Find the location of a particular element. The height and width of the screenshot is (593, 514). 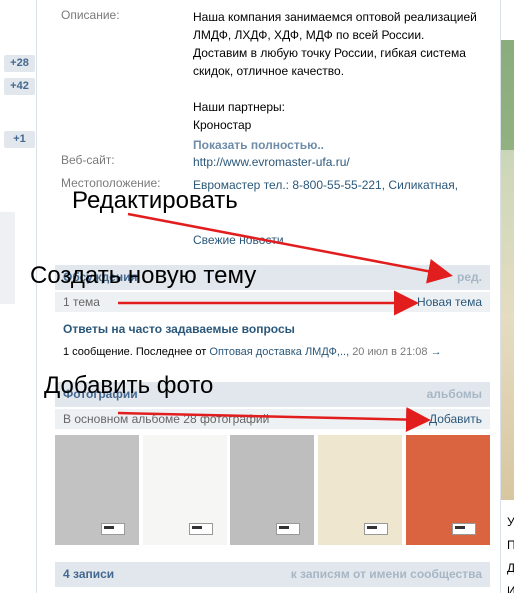

show-more-link: Показать полностью.. is located at coordinates (343, 145).